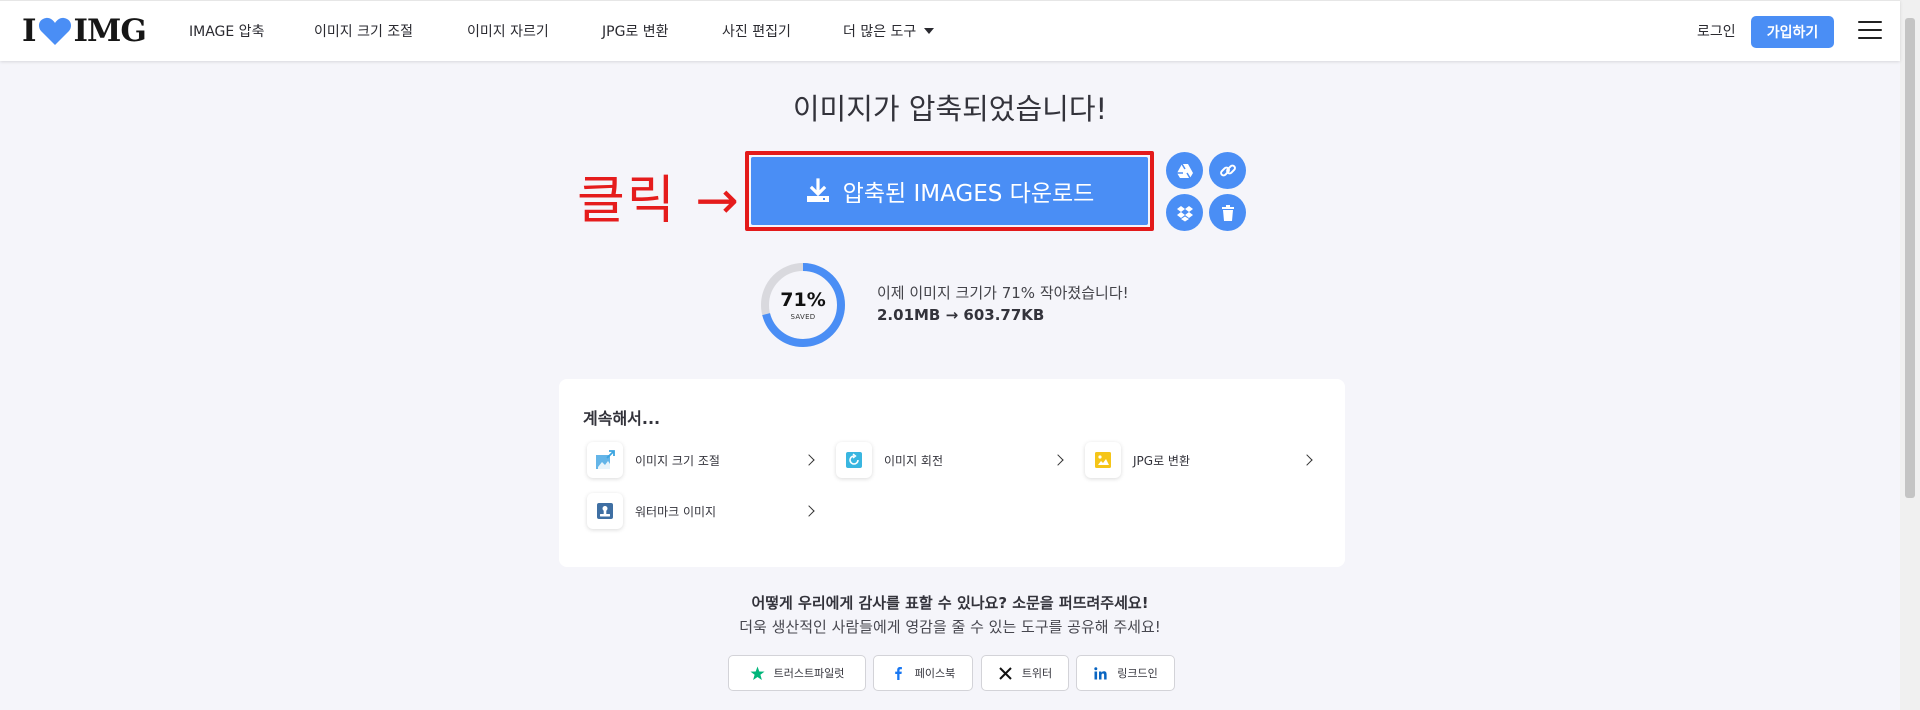 Image resolution: width=1920 pixels, height=710 pixels. What do you see at coordinates (1137, 673) in the screenshot?
I see `share-button-label: 링크드인` at bounding box center [1137, 673].